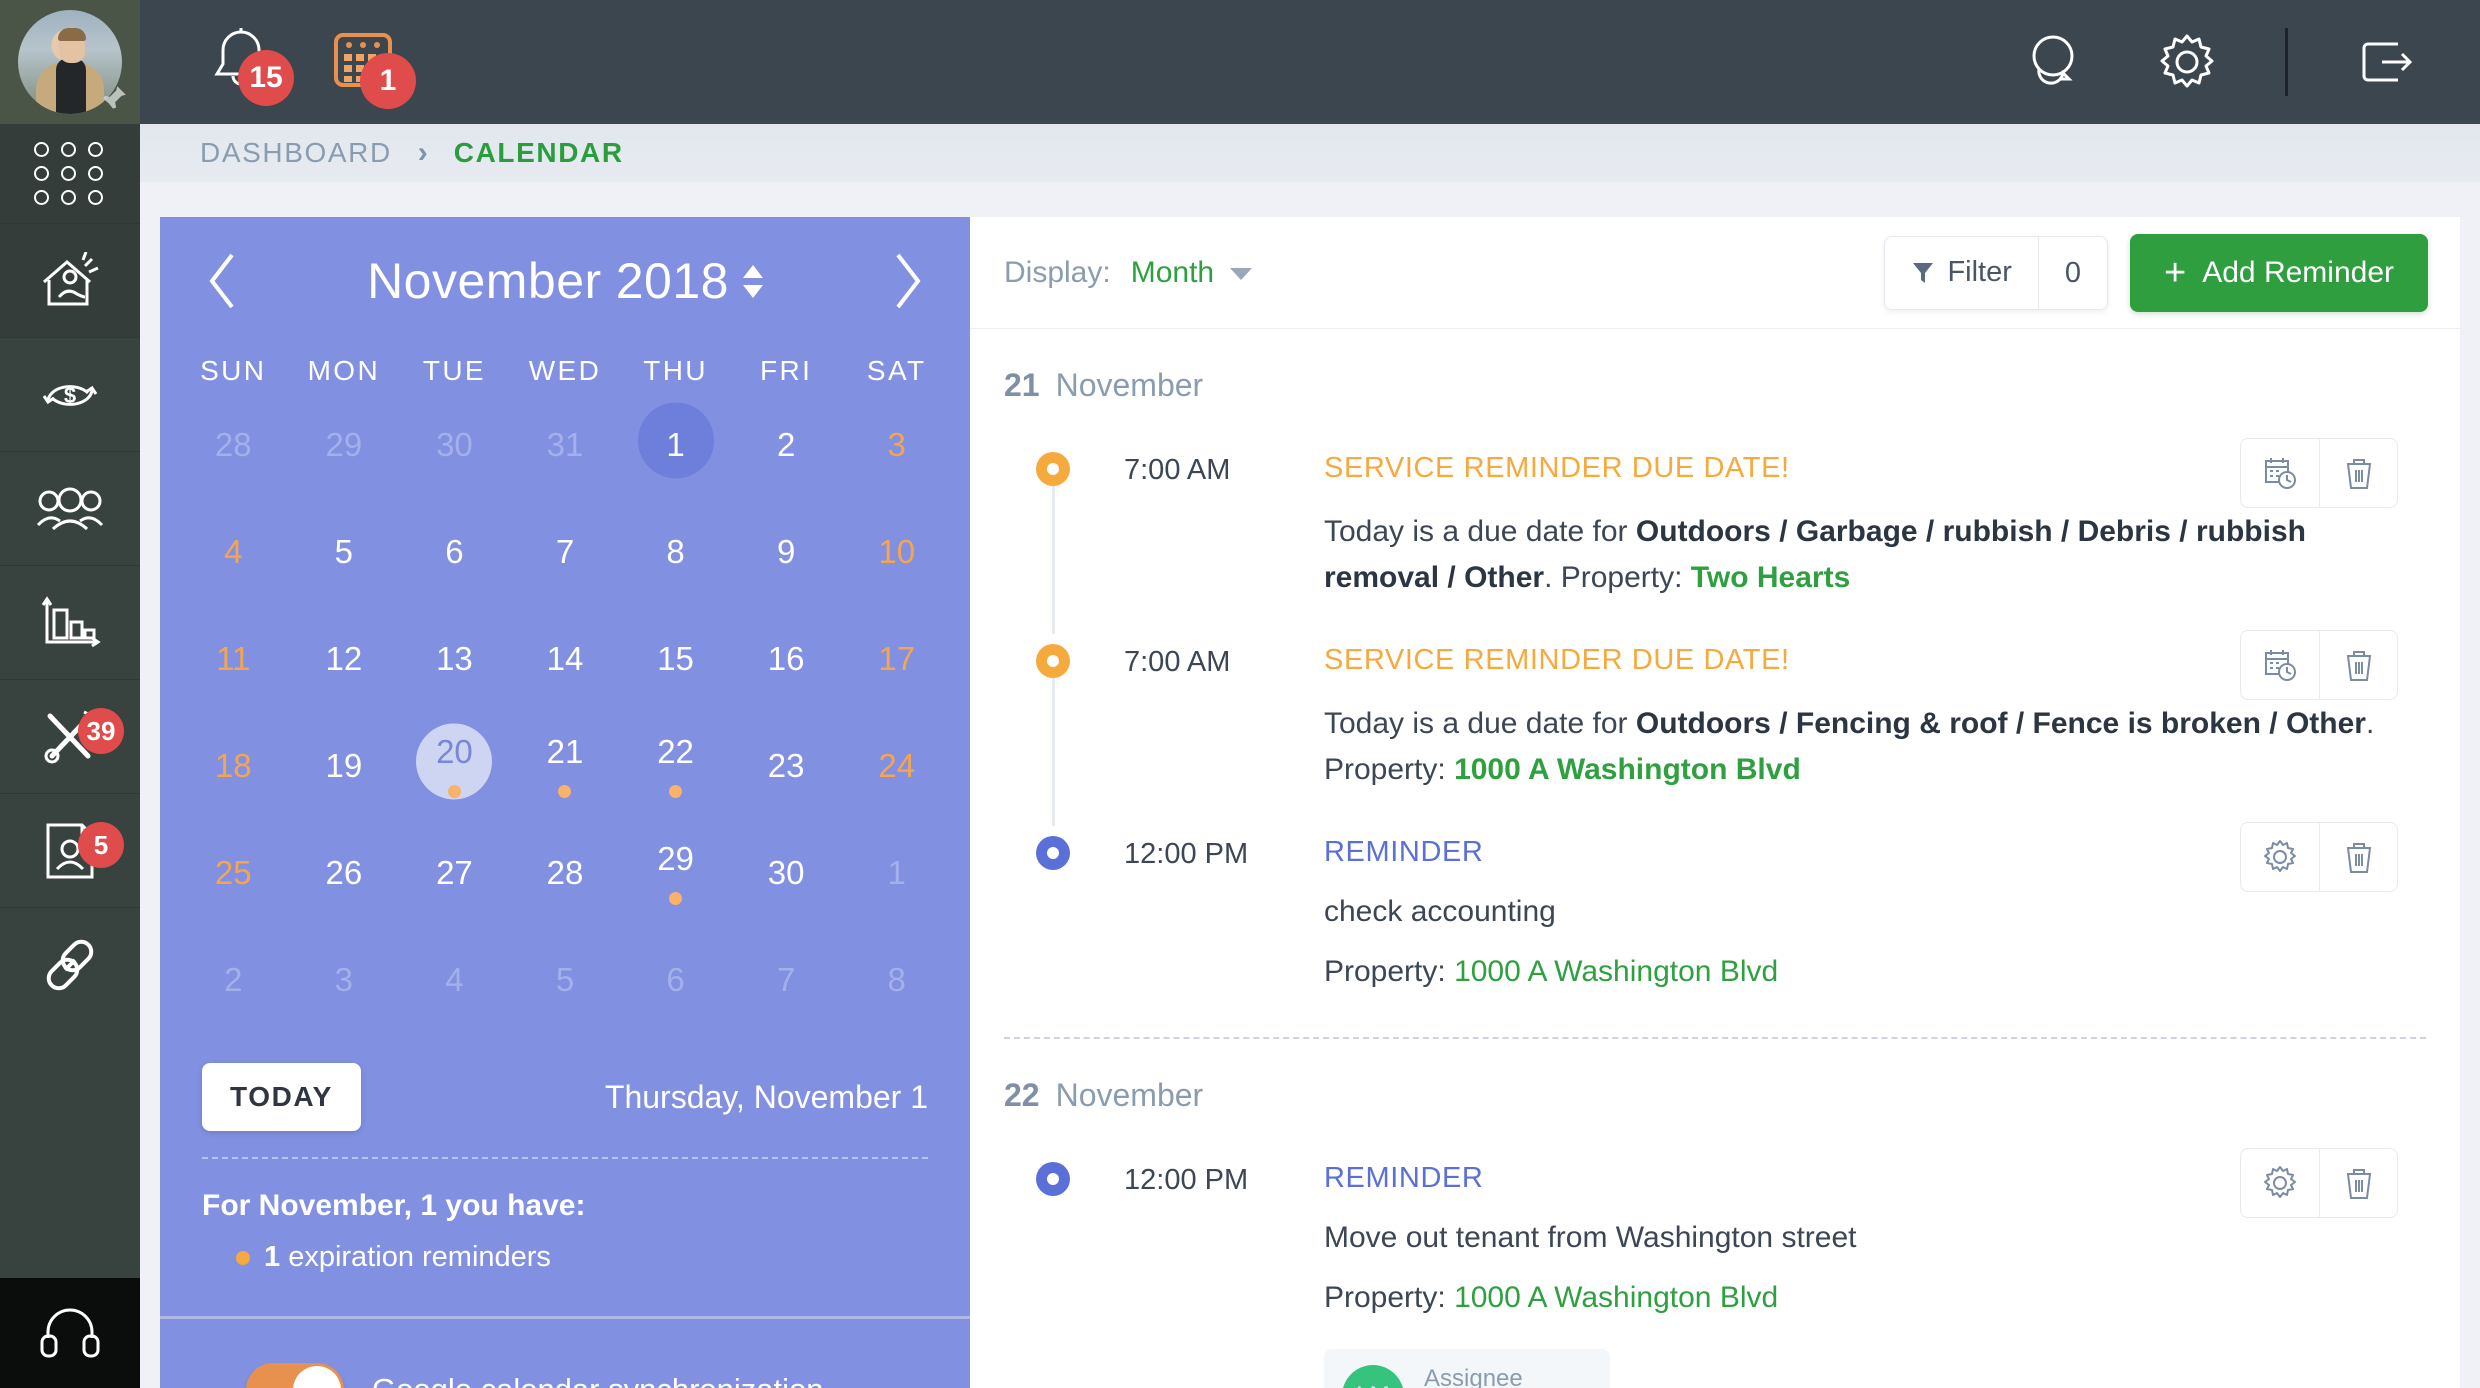  I want to click on add-reminder-button: + Add Reminder, so click(2279, 272).